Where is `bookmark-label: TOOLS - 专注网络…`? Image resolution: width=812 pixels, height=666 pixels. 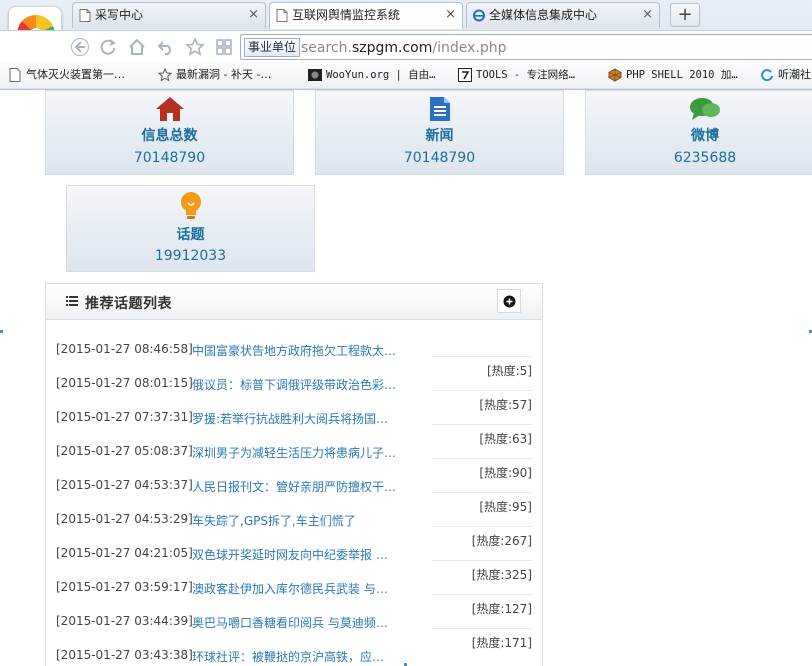 bookmark-label: TOOLS - 专注网络… is located at coordinates (525, 75).